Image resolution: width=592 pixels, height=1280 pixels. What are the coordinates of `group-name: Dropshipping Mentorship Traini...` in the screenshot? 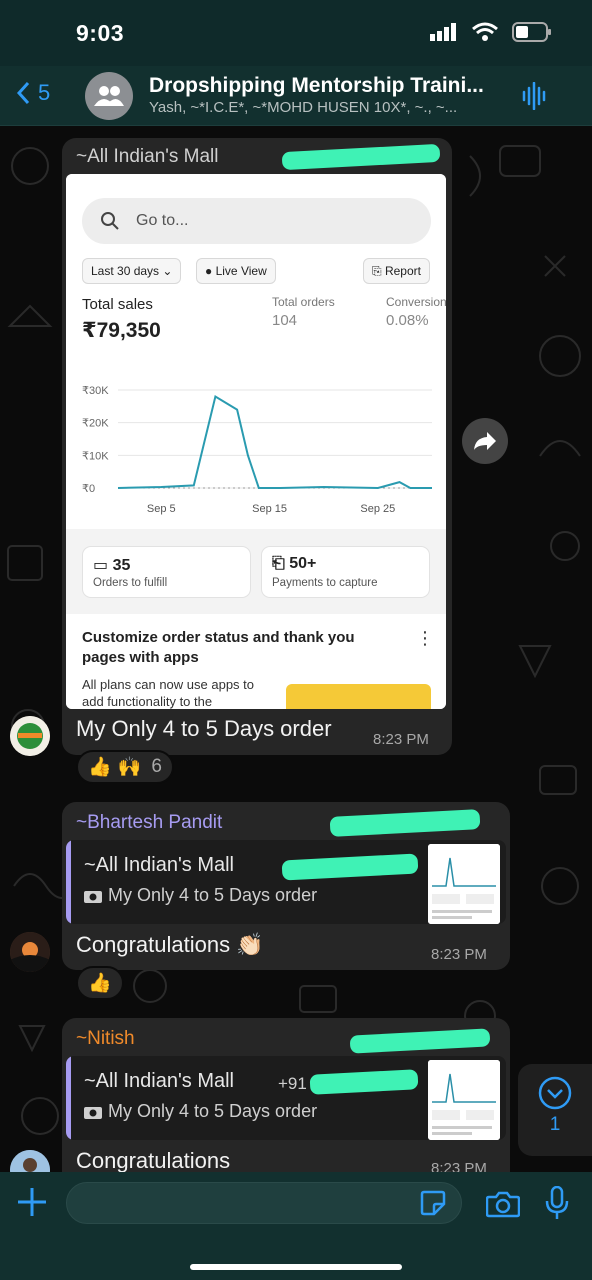 It's located at (329, 86).